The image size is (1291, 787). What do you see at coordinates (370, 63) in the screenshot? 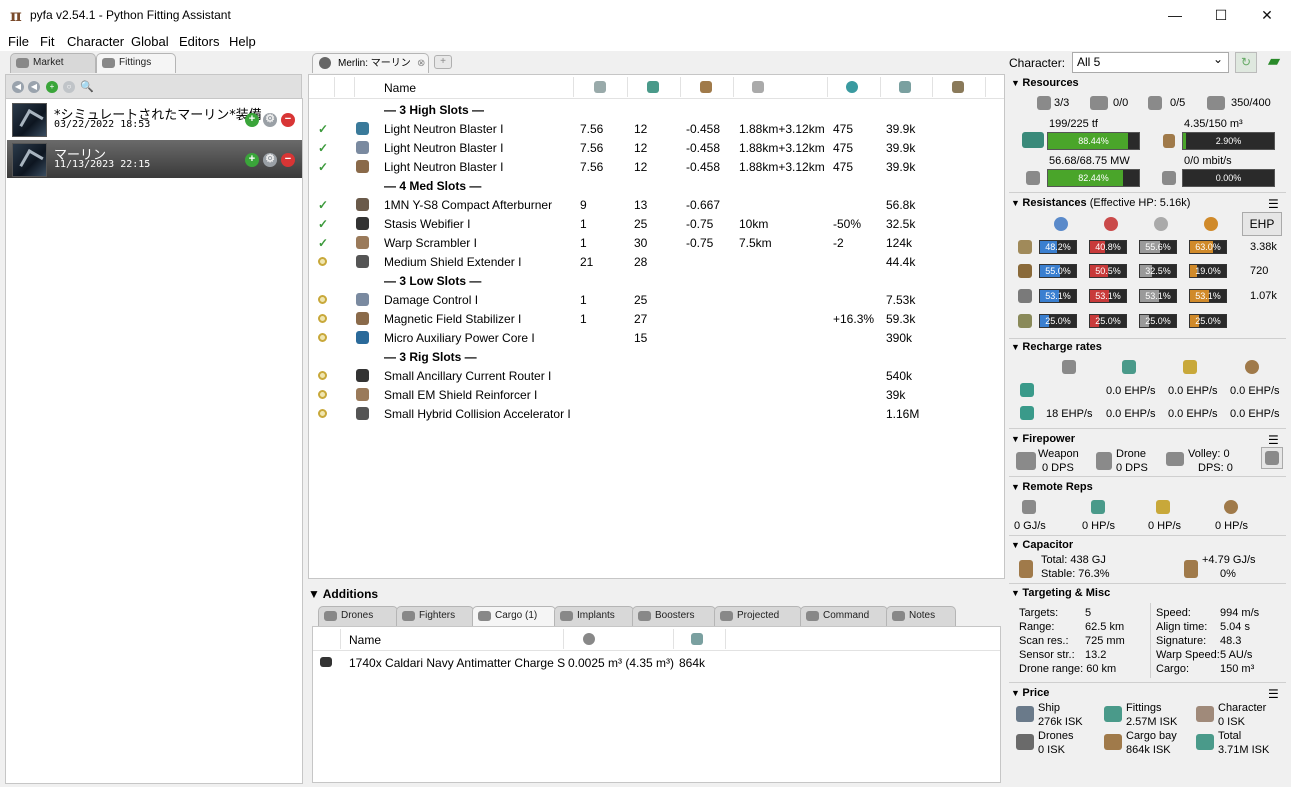
I see `tab-fit: Merlin: マーリン ⊗` at bounding box center [370, 63].